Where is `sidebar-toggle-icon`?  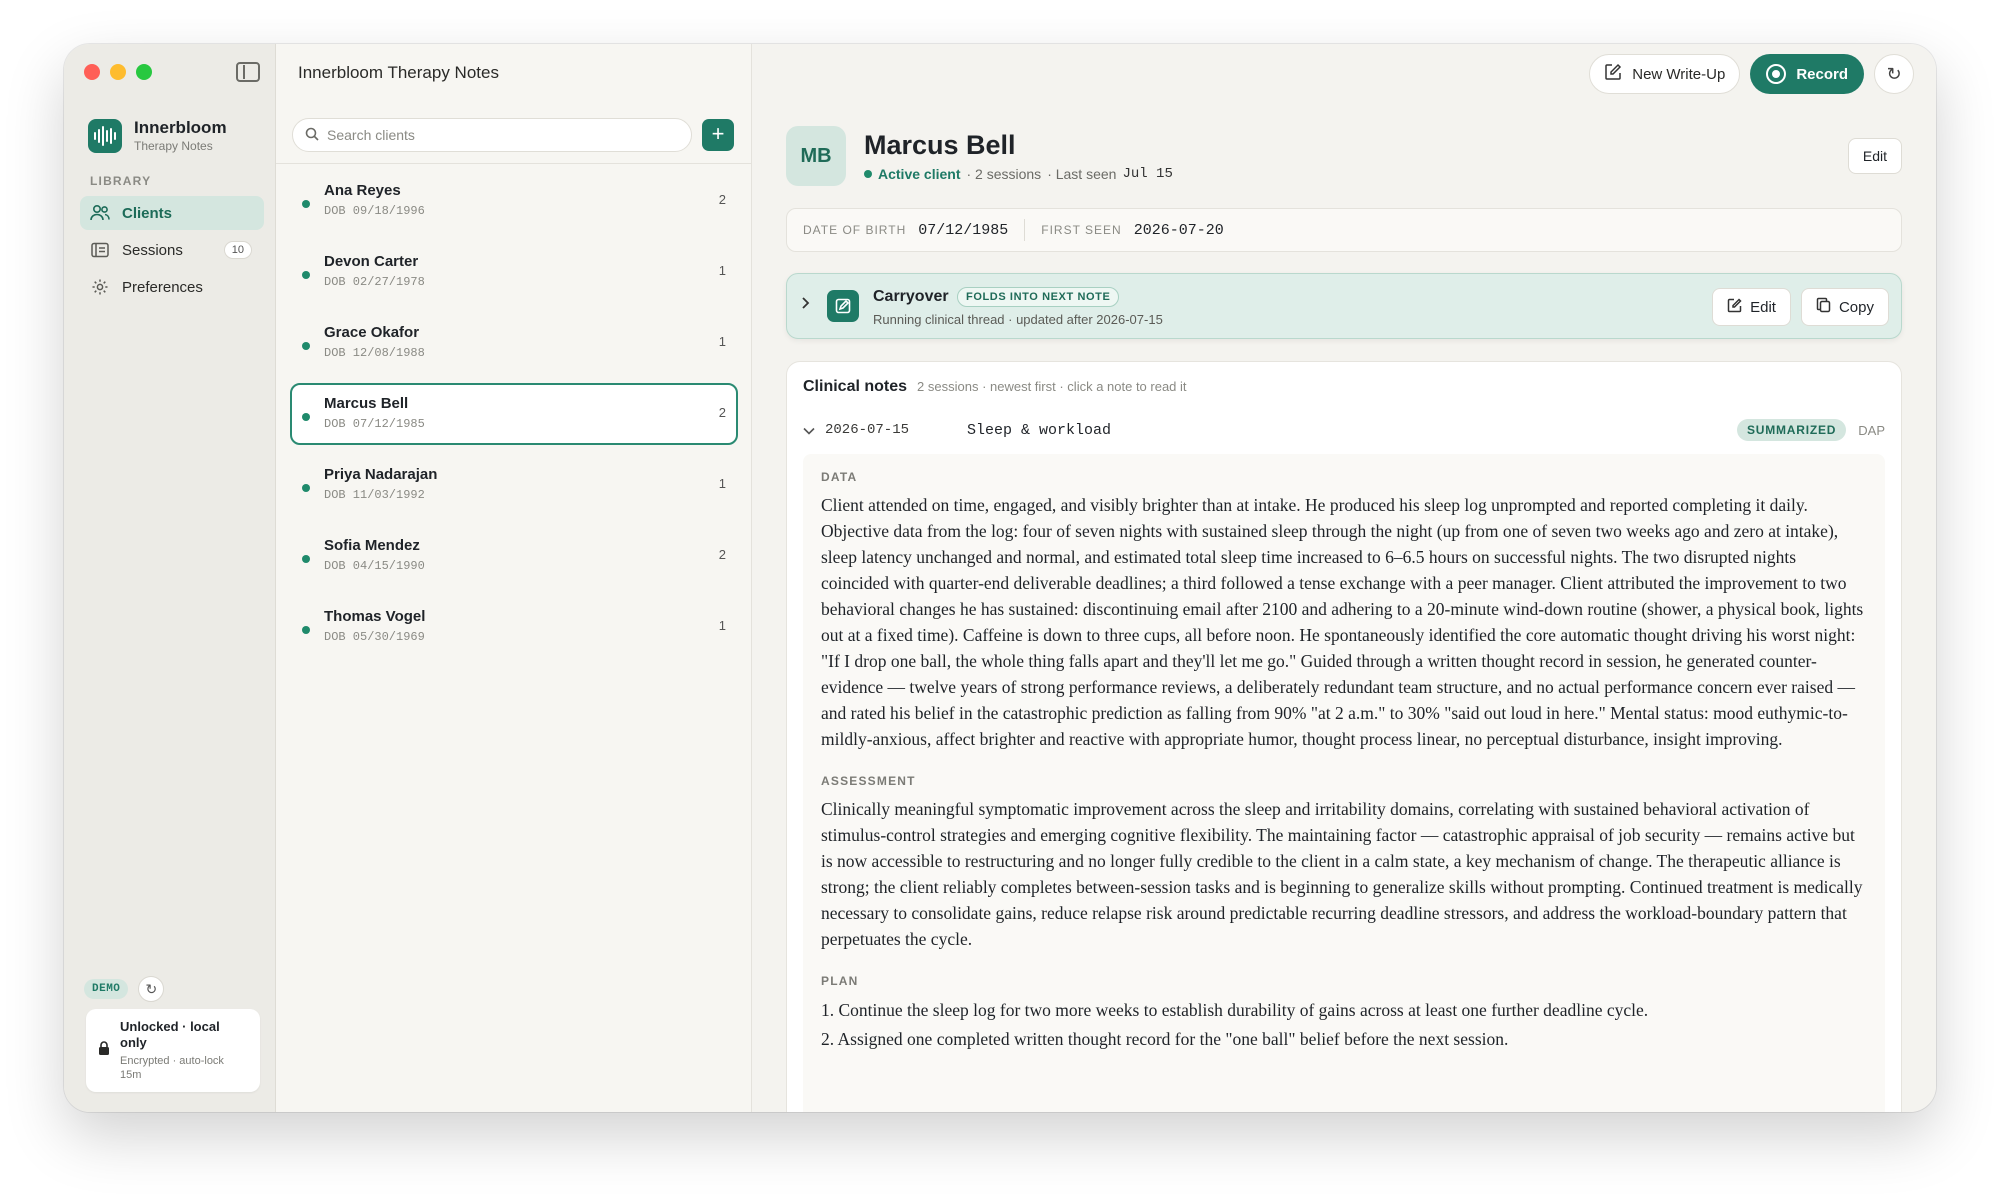
sidebar-toggle-icon is located at coordinates (248, 72).